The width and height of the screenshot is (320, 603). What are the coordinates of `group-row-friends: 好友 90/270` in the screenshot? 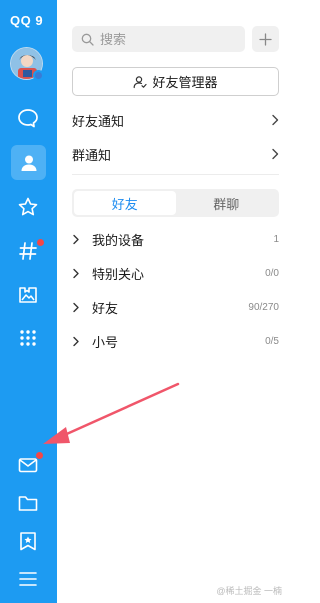 It's located at (175, 307).